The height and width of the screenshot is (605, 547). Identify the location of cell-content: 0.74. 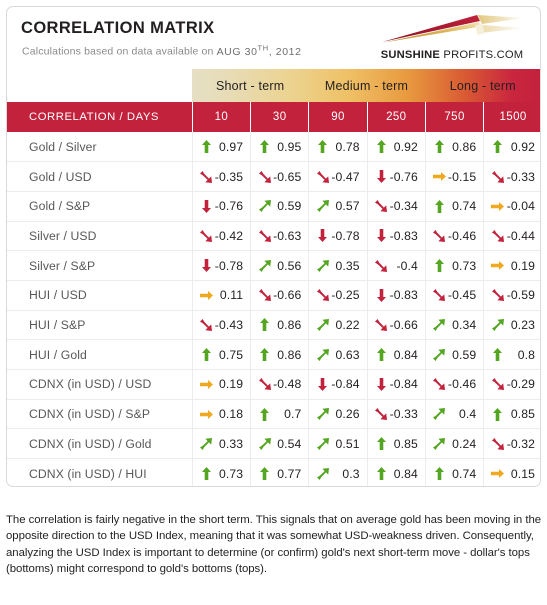
(454, 206).